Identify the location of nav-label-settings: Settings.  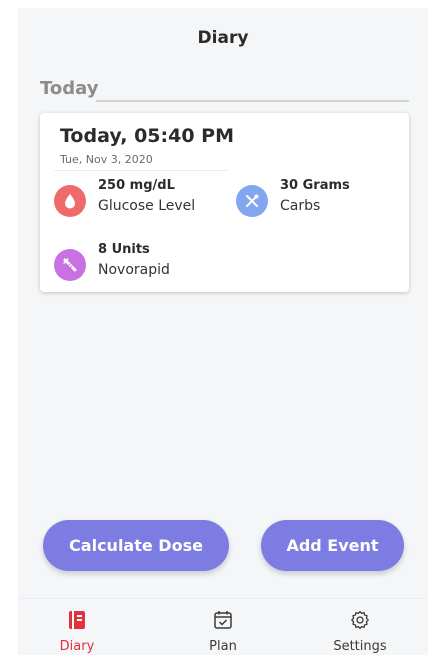
(360, 646).